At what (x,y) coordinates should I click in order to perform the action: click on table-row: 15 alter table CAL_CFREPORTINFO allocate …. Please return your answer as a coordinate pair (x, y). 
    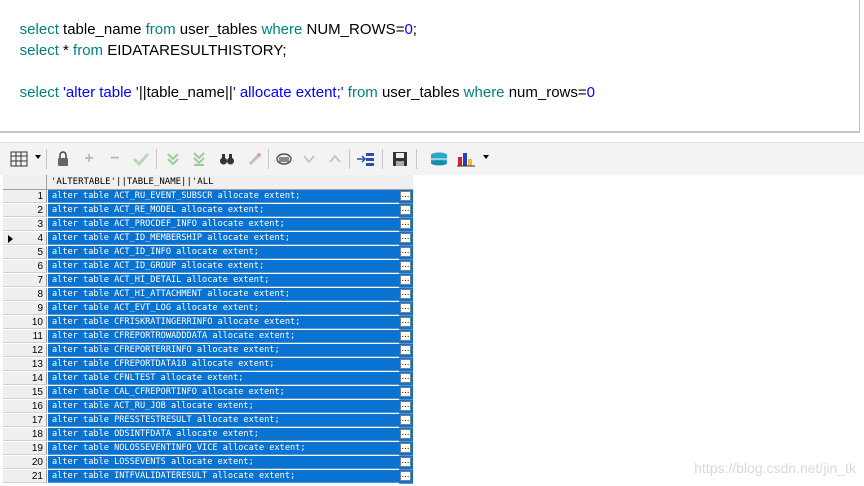
    Looking at the image, I should click on (208, 393).